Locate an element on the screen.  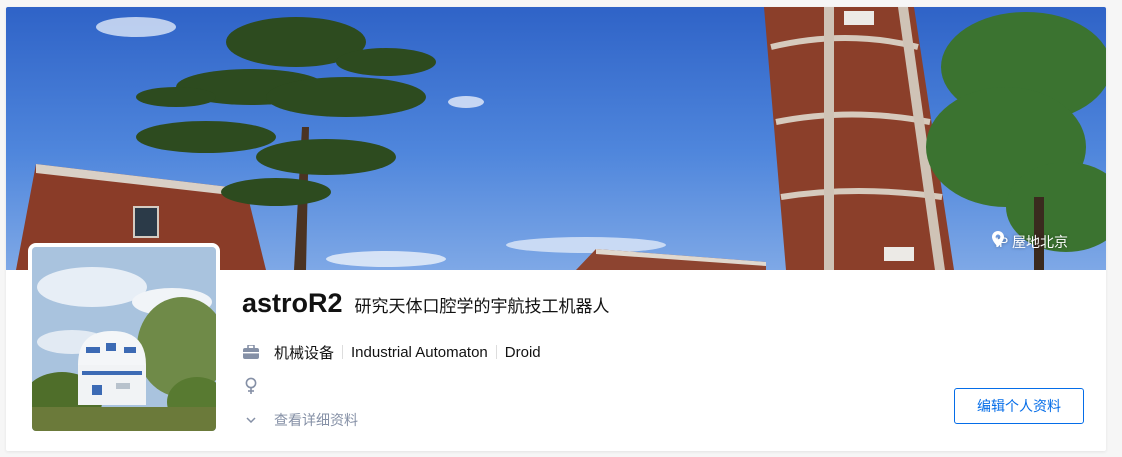
user-name: astroR2 is located at coordinates (292, 303).